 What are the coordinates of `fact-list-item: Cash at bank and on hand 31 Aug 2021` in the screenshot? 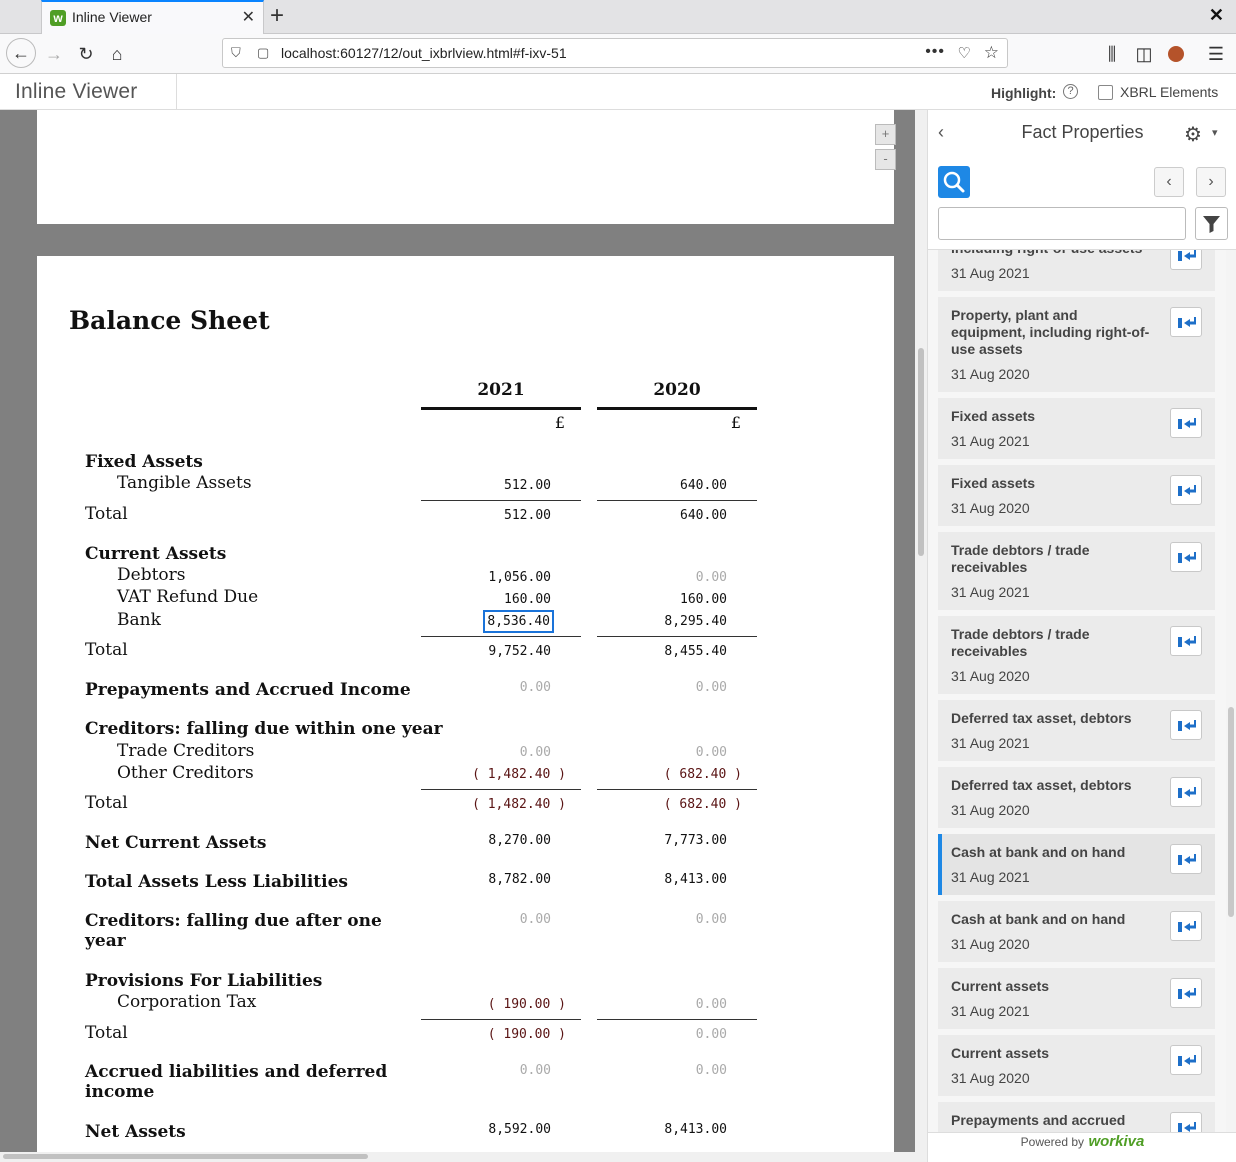 It's located at (1076, 864).